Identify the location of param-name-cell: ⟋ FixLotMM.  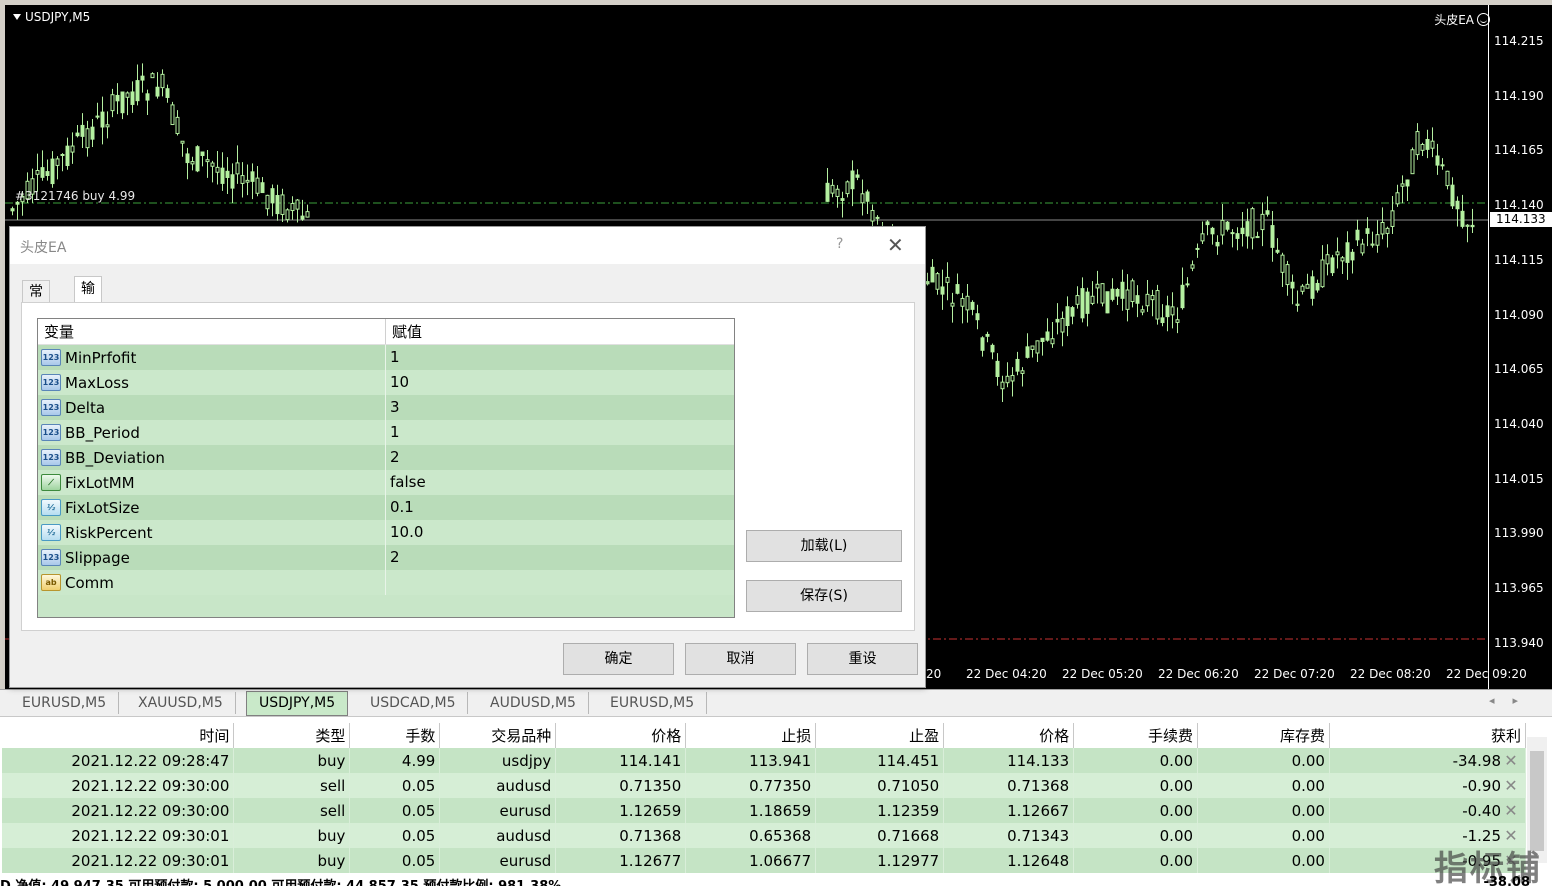
(212, 482).